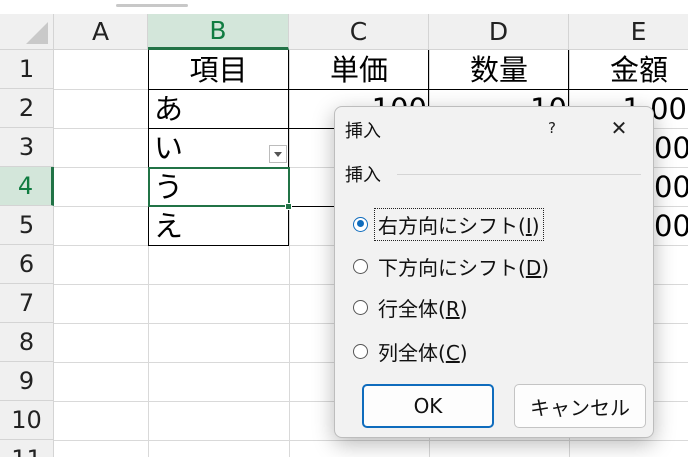 The width and height of the screenshot is (688, 457). I want to click on cell-b1: 項目, so click(218, 70).